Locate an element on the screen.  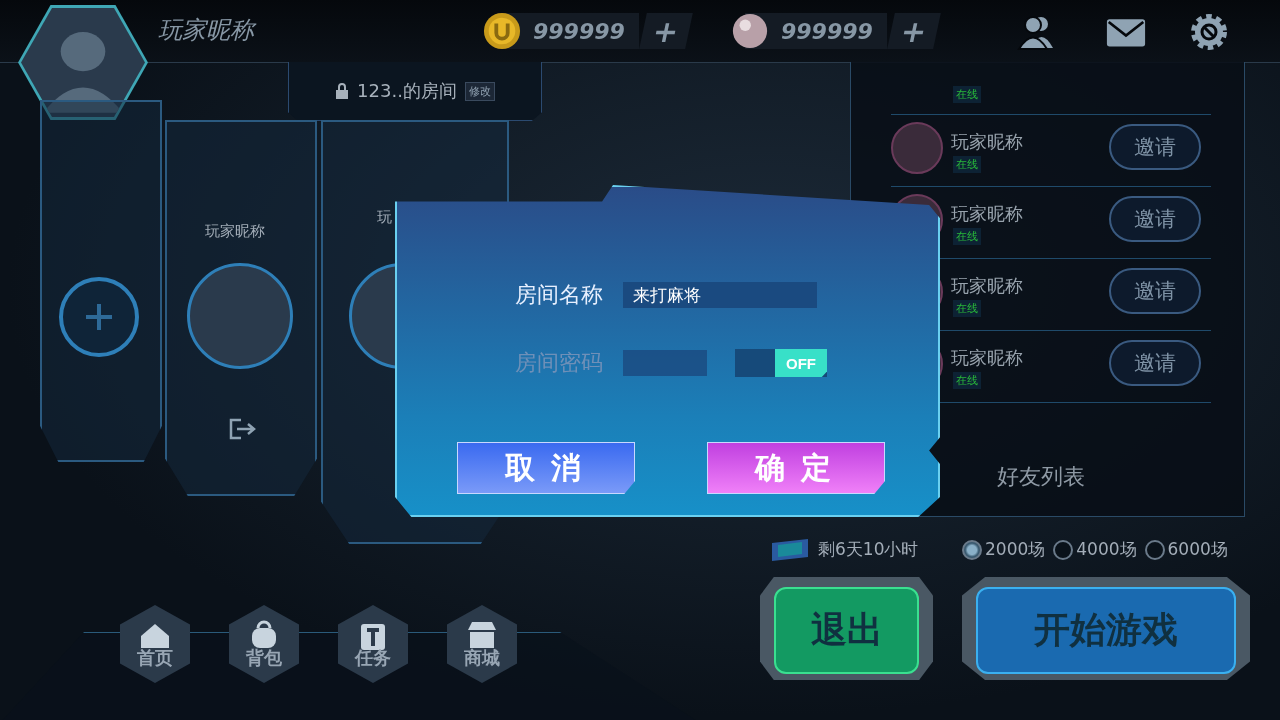
nav-button: 任务 is located at coordinates (373, 644).